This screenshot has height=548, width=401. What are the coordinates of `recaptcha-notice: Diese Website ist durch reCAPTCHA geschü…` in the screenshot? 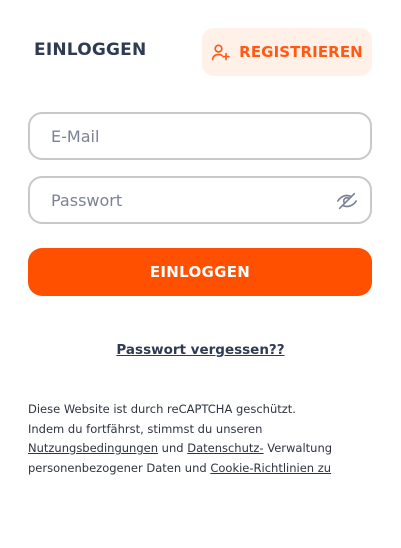 It's located at (162, 409).